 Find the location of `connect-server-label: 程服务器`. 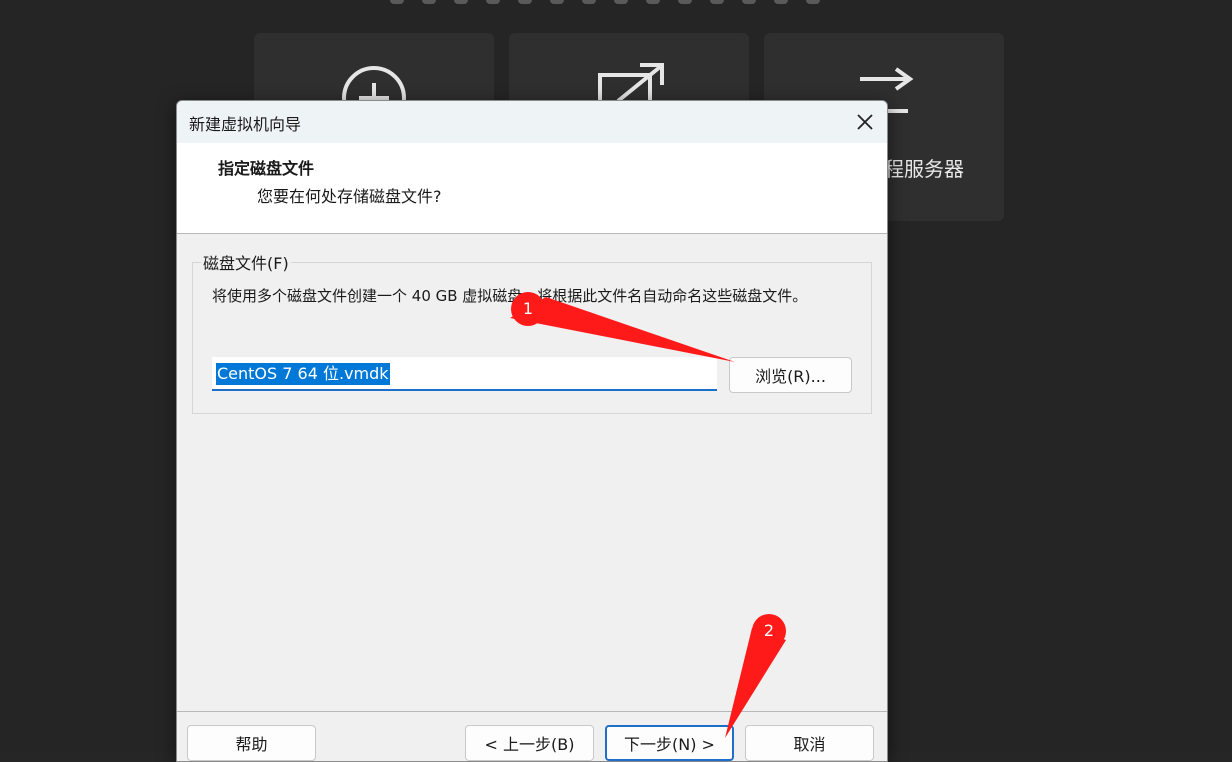

connect-server-label: 程服务器 is located at coordinates (944, 167).